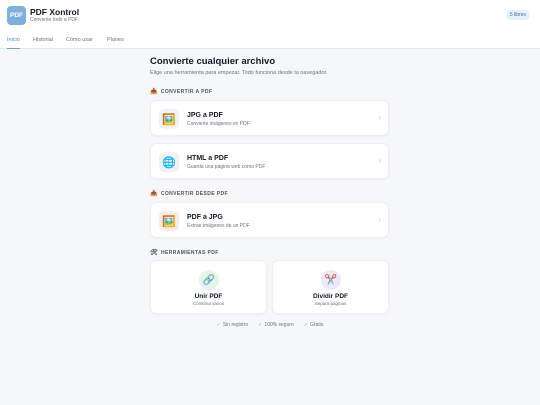 Image resolution: width=540 pixels, height=405 pixels. What do you see at coordinates (317, 325) in the screenshot?
I see `footer-label: Gratis` at bounding box center [317, 325].